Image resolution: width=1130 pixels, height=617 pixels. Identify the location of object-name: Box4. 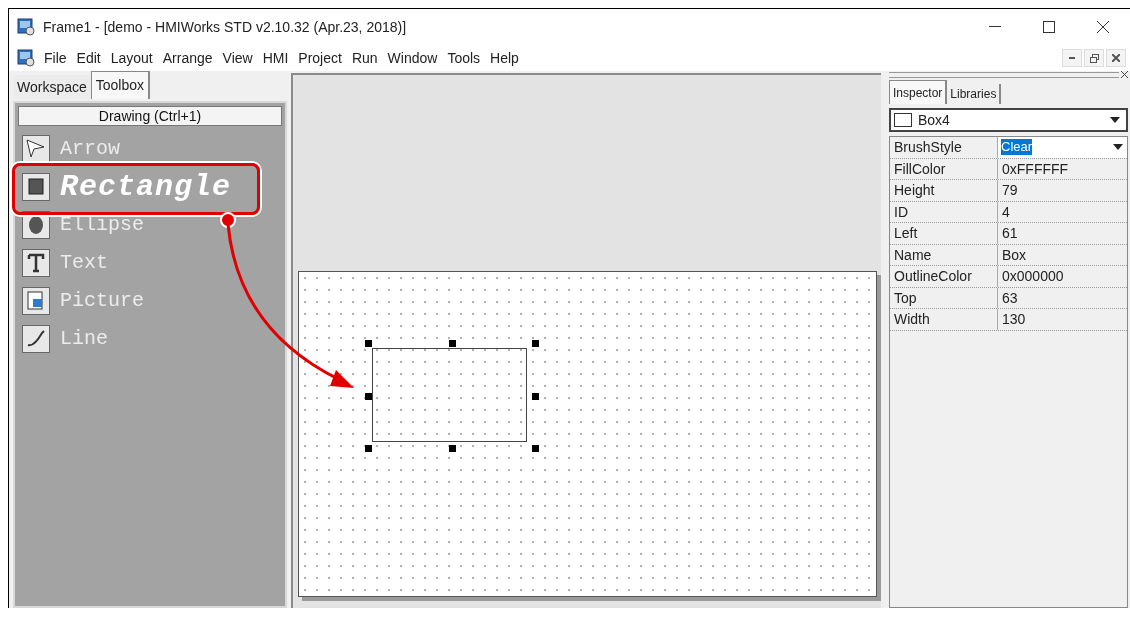
(934, 120).